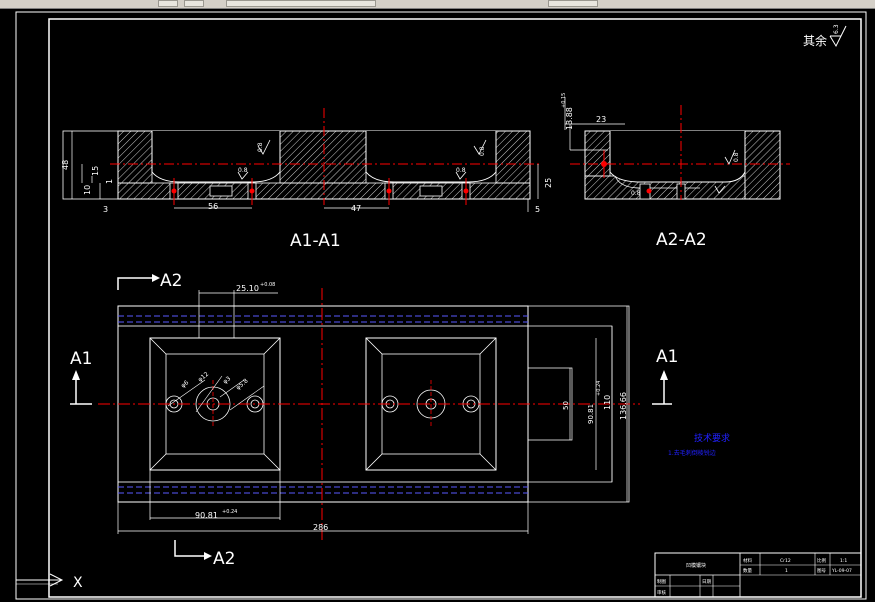 Image resolution: width=875 pixels, height=602 pixels. What do you see at coordinates (712, 438) in the screenshot?
I see `tech-requirements-title: 技术要求` at bounding box center [712, 438].